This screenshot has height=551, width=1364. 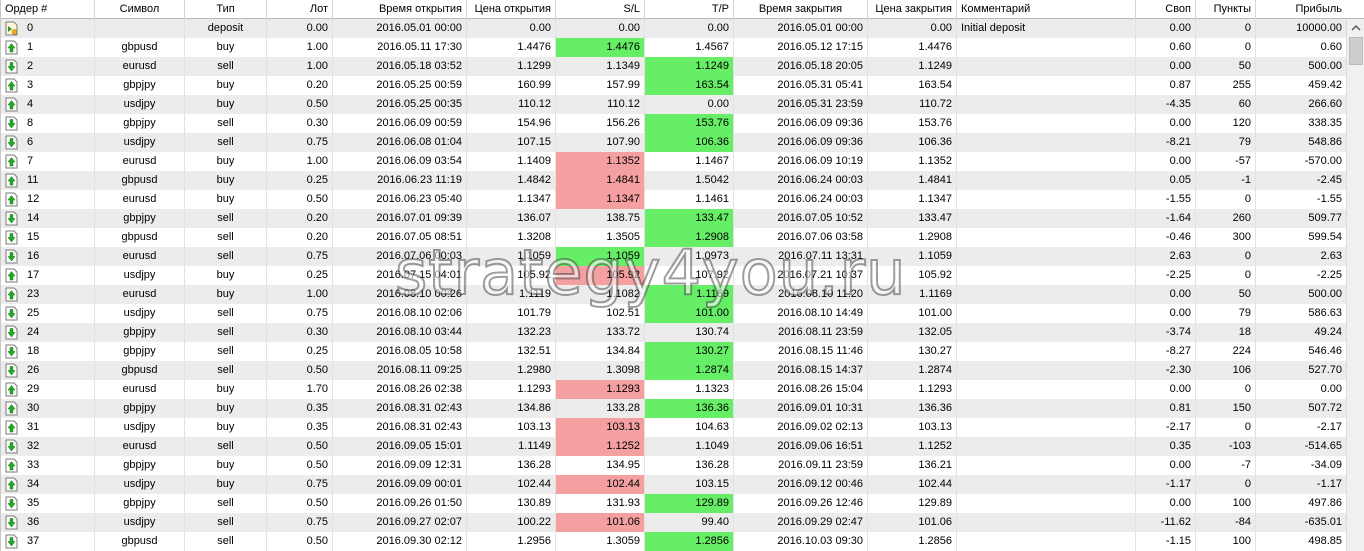 What do you see at coordinates (801, 9) in the screenshot?
I see `header-col-close-time: Время закрытия` at bounding box center [801, 9].